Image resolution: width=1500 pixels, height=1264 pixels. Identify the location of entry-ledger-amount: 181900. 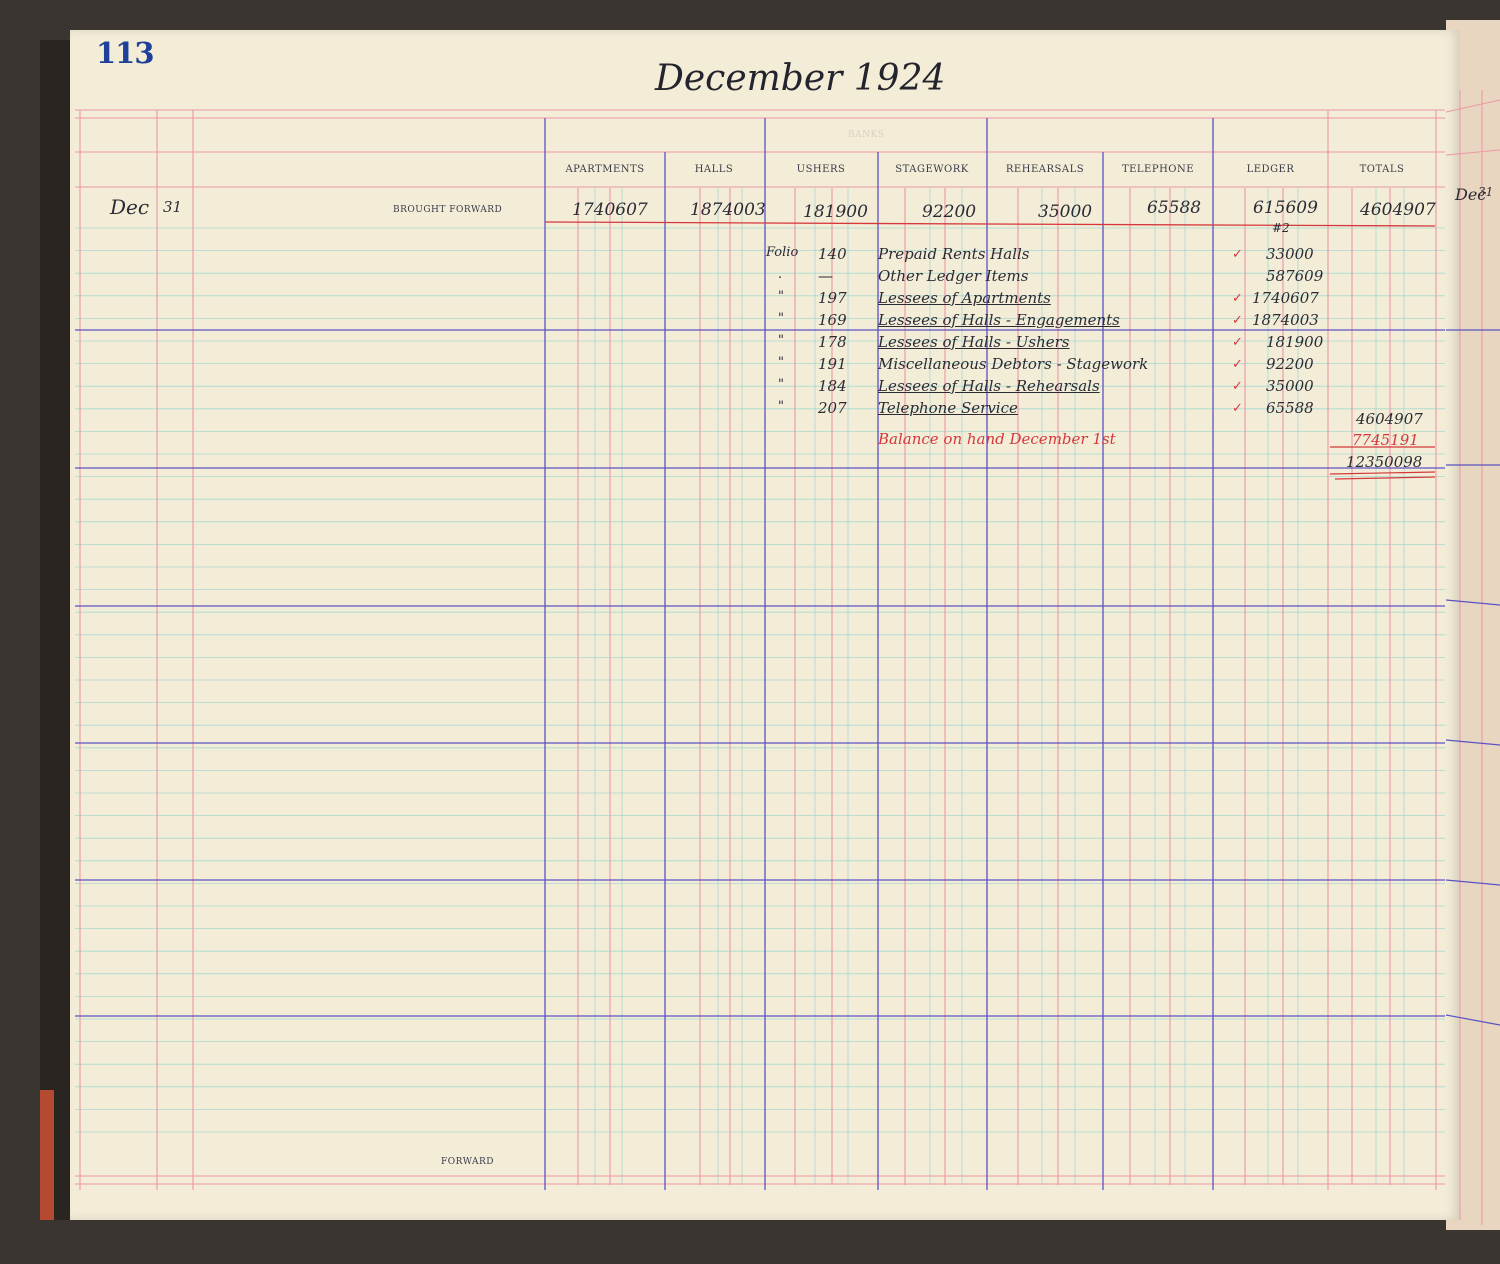
(1295, 342).